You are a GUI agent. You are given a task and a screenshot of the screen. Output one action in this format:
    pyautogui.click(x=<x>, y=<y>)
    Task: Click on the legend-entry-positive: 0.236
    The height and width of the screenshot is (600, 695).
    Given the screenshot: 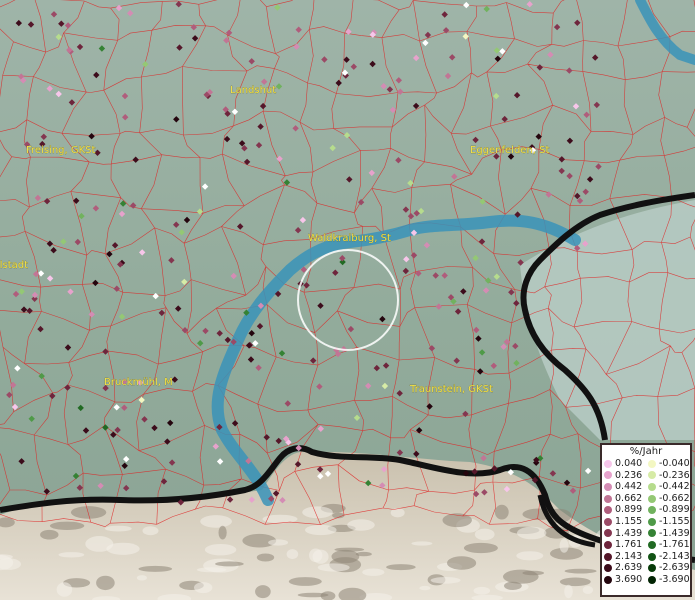 What is the action you would take?
    pyautogui.click(x=624, y=476)
    